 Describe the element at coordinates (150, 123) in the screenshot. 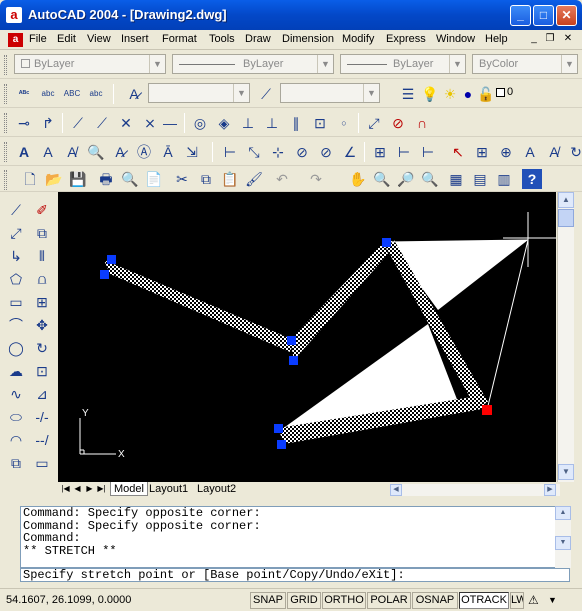

I see `snap-apparent-intersection-icon: ⨯` at that location.